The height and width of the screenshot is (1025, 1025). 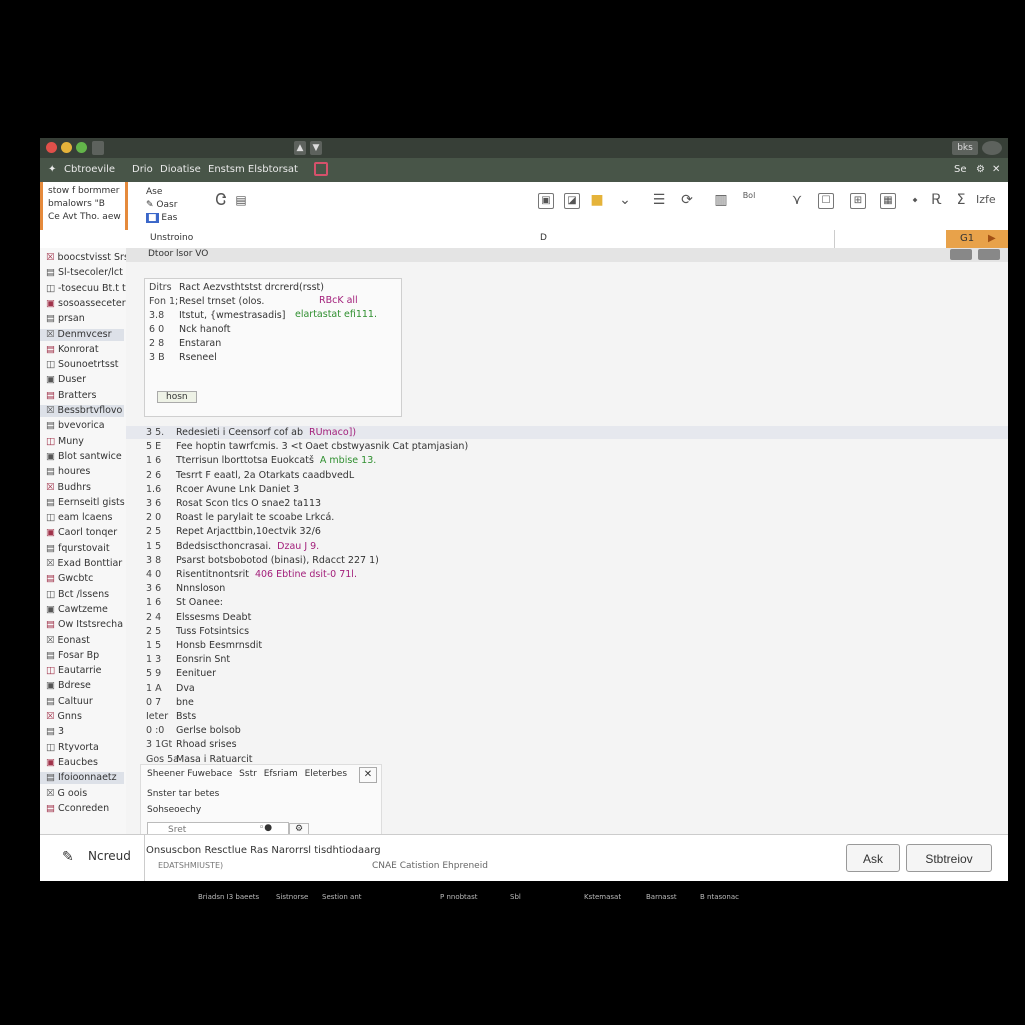 I want to click on help-icon, so click(x=992, y=148).